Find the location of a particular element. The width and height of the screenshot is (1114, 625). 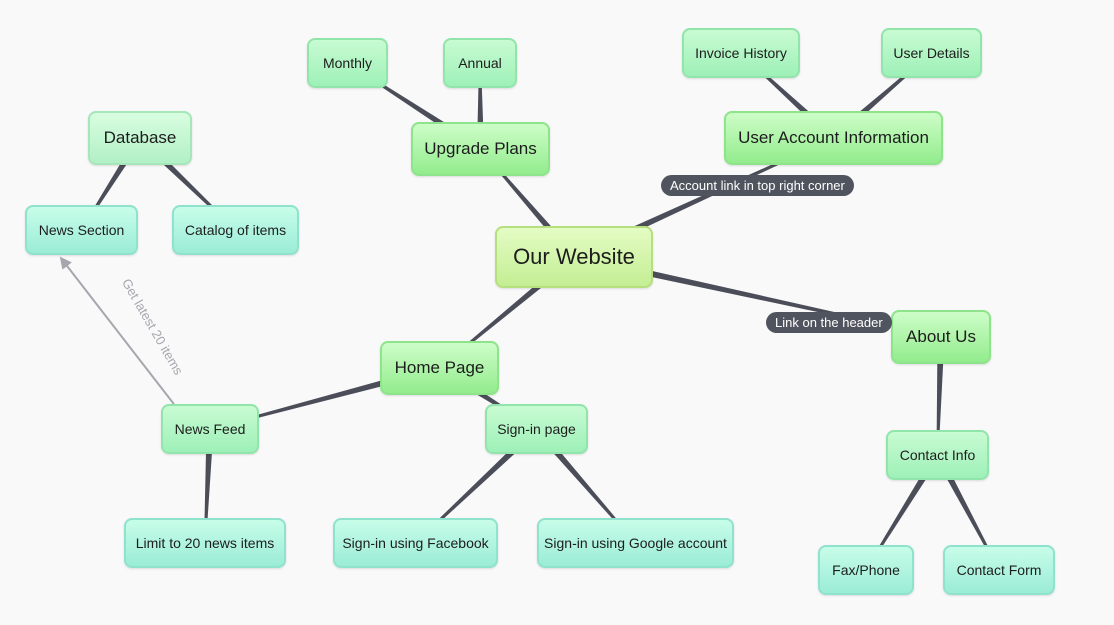

node-user-details: User Details is located at coordinates (931, 53).